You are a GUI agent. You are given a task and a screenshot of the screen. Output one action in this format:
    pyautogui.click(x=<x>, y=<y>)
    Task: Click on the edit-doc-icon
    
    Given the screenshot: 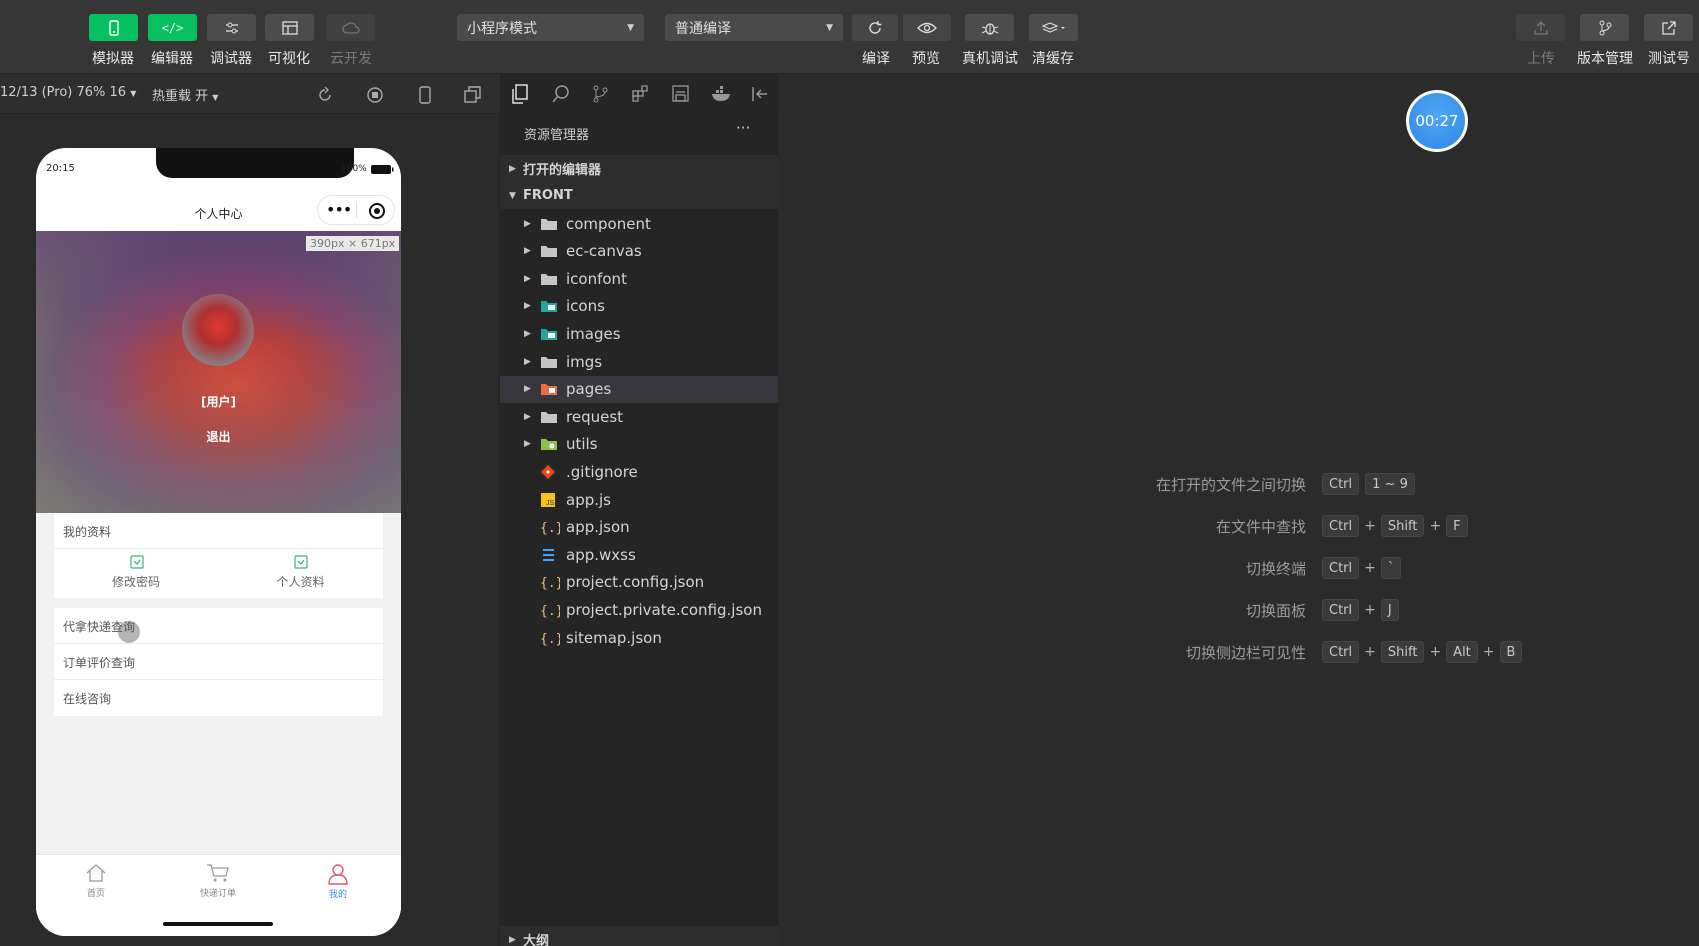 What is the action you would take?
    pyautogui.click(x=137, y=562)
    